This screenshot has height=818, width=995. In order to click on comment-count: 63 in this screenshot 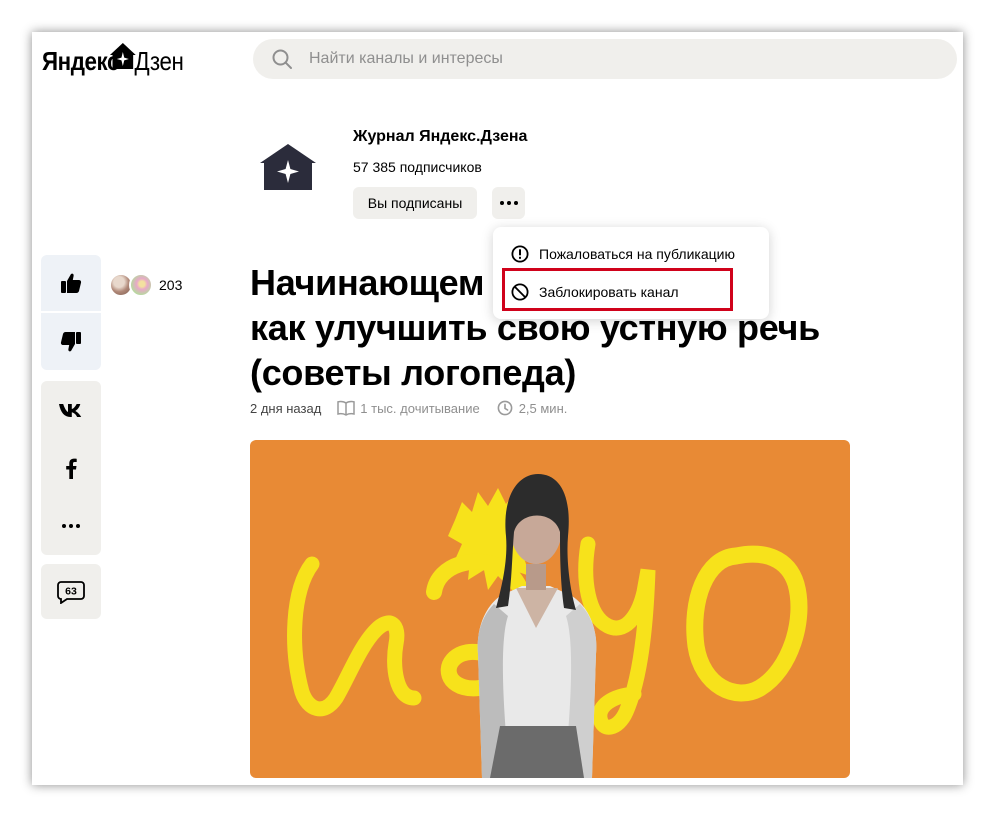, I will do `click(71, 591)`.